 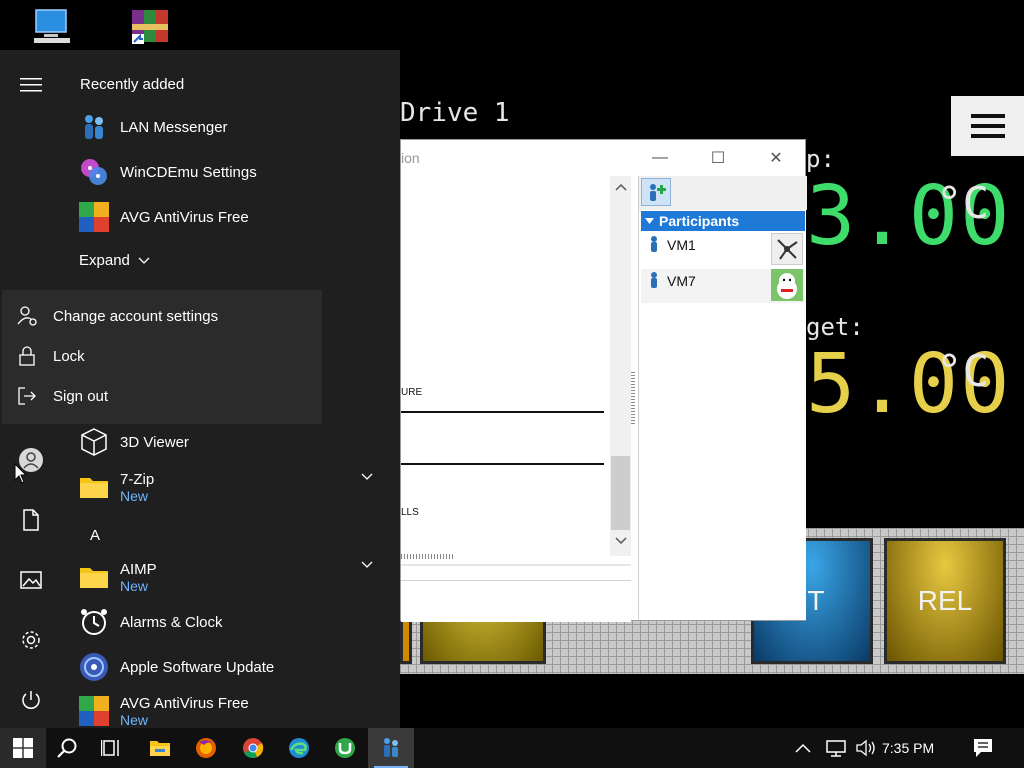 What do you see at coordinates (723, 286) in the screenshot?
I see `participant-row: VM7` at bounding box center [723, 286].